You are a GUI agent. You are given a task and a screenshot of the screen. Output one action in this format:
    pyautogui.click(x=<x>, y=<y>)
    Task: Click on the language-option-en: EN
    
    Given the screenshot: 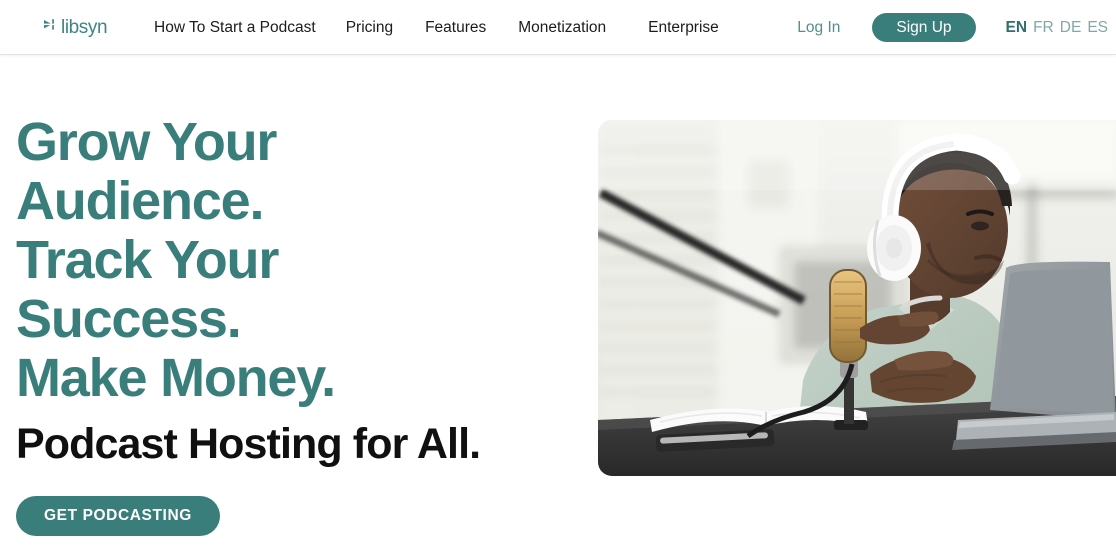 What is the action you would take?
    pyautogui.click(x=1017, y=28)
    